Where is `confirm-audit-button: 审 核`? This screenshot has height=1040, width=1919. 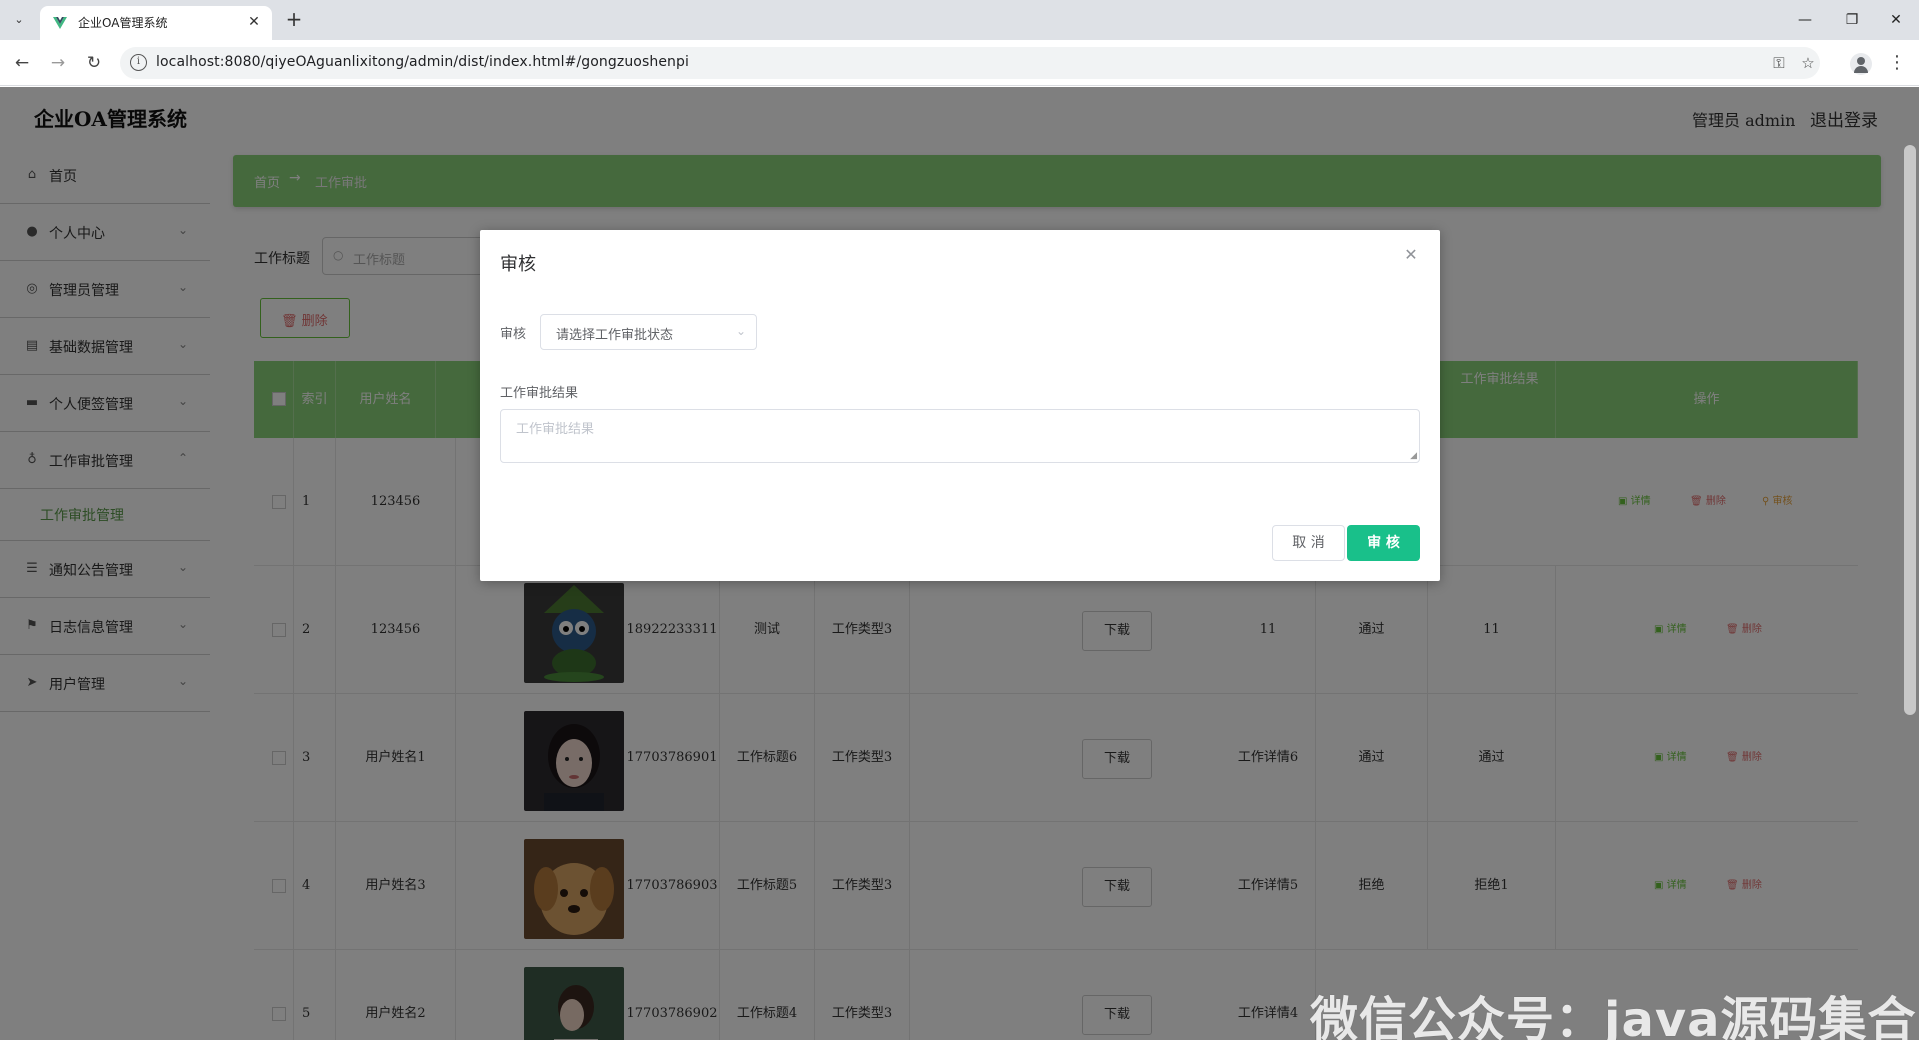 confirm-audit-button: 审 核 is located at coordinates (1383, 543).